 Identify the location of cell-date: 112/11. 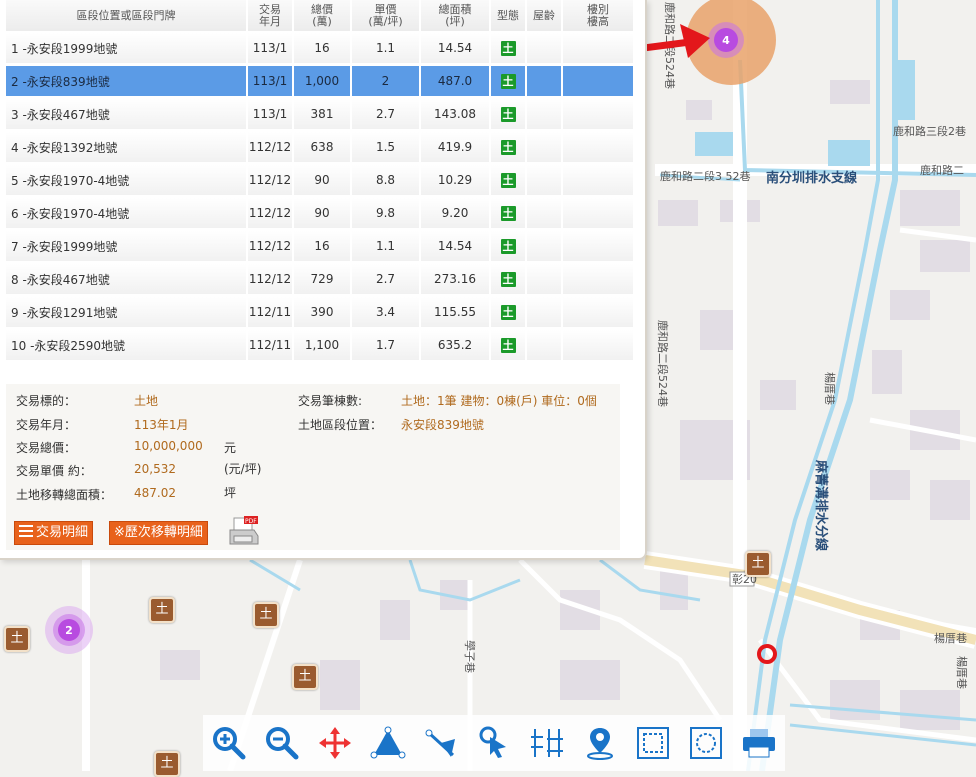
(271, 313).